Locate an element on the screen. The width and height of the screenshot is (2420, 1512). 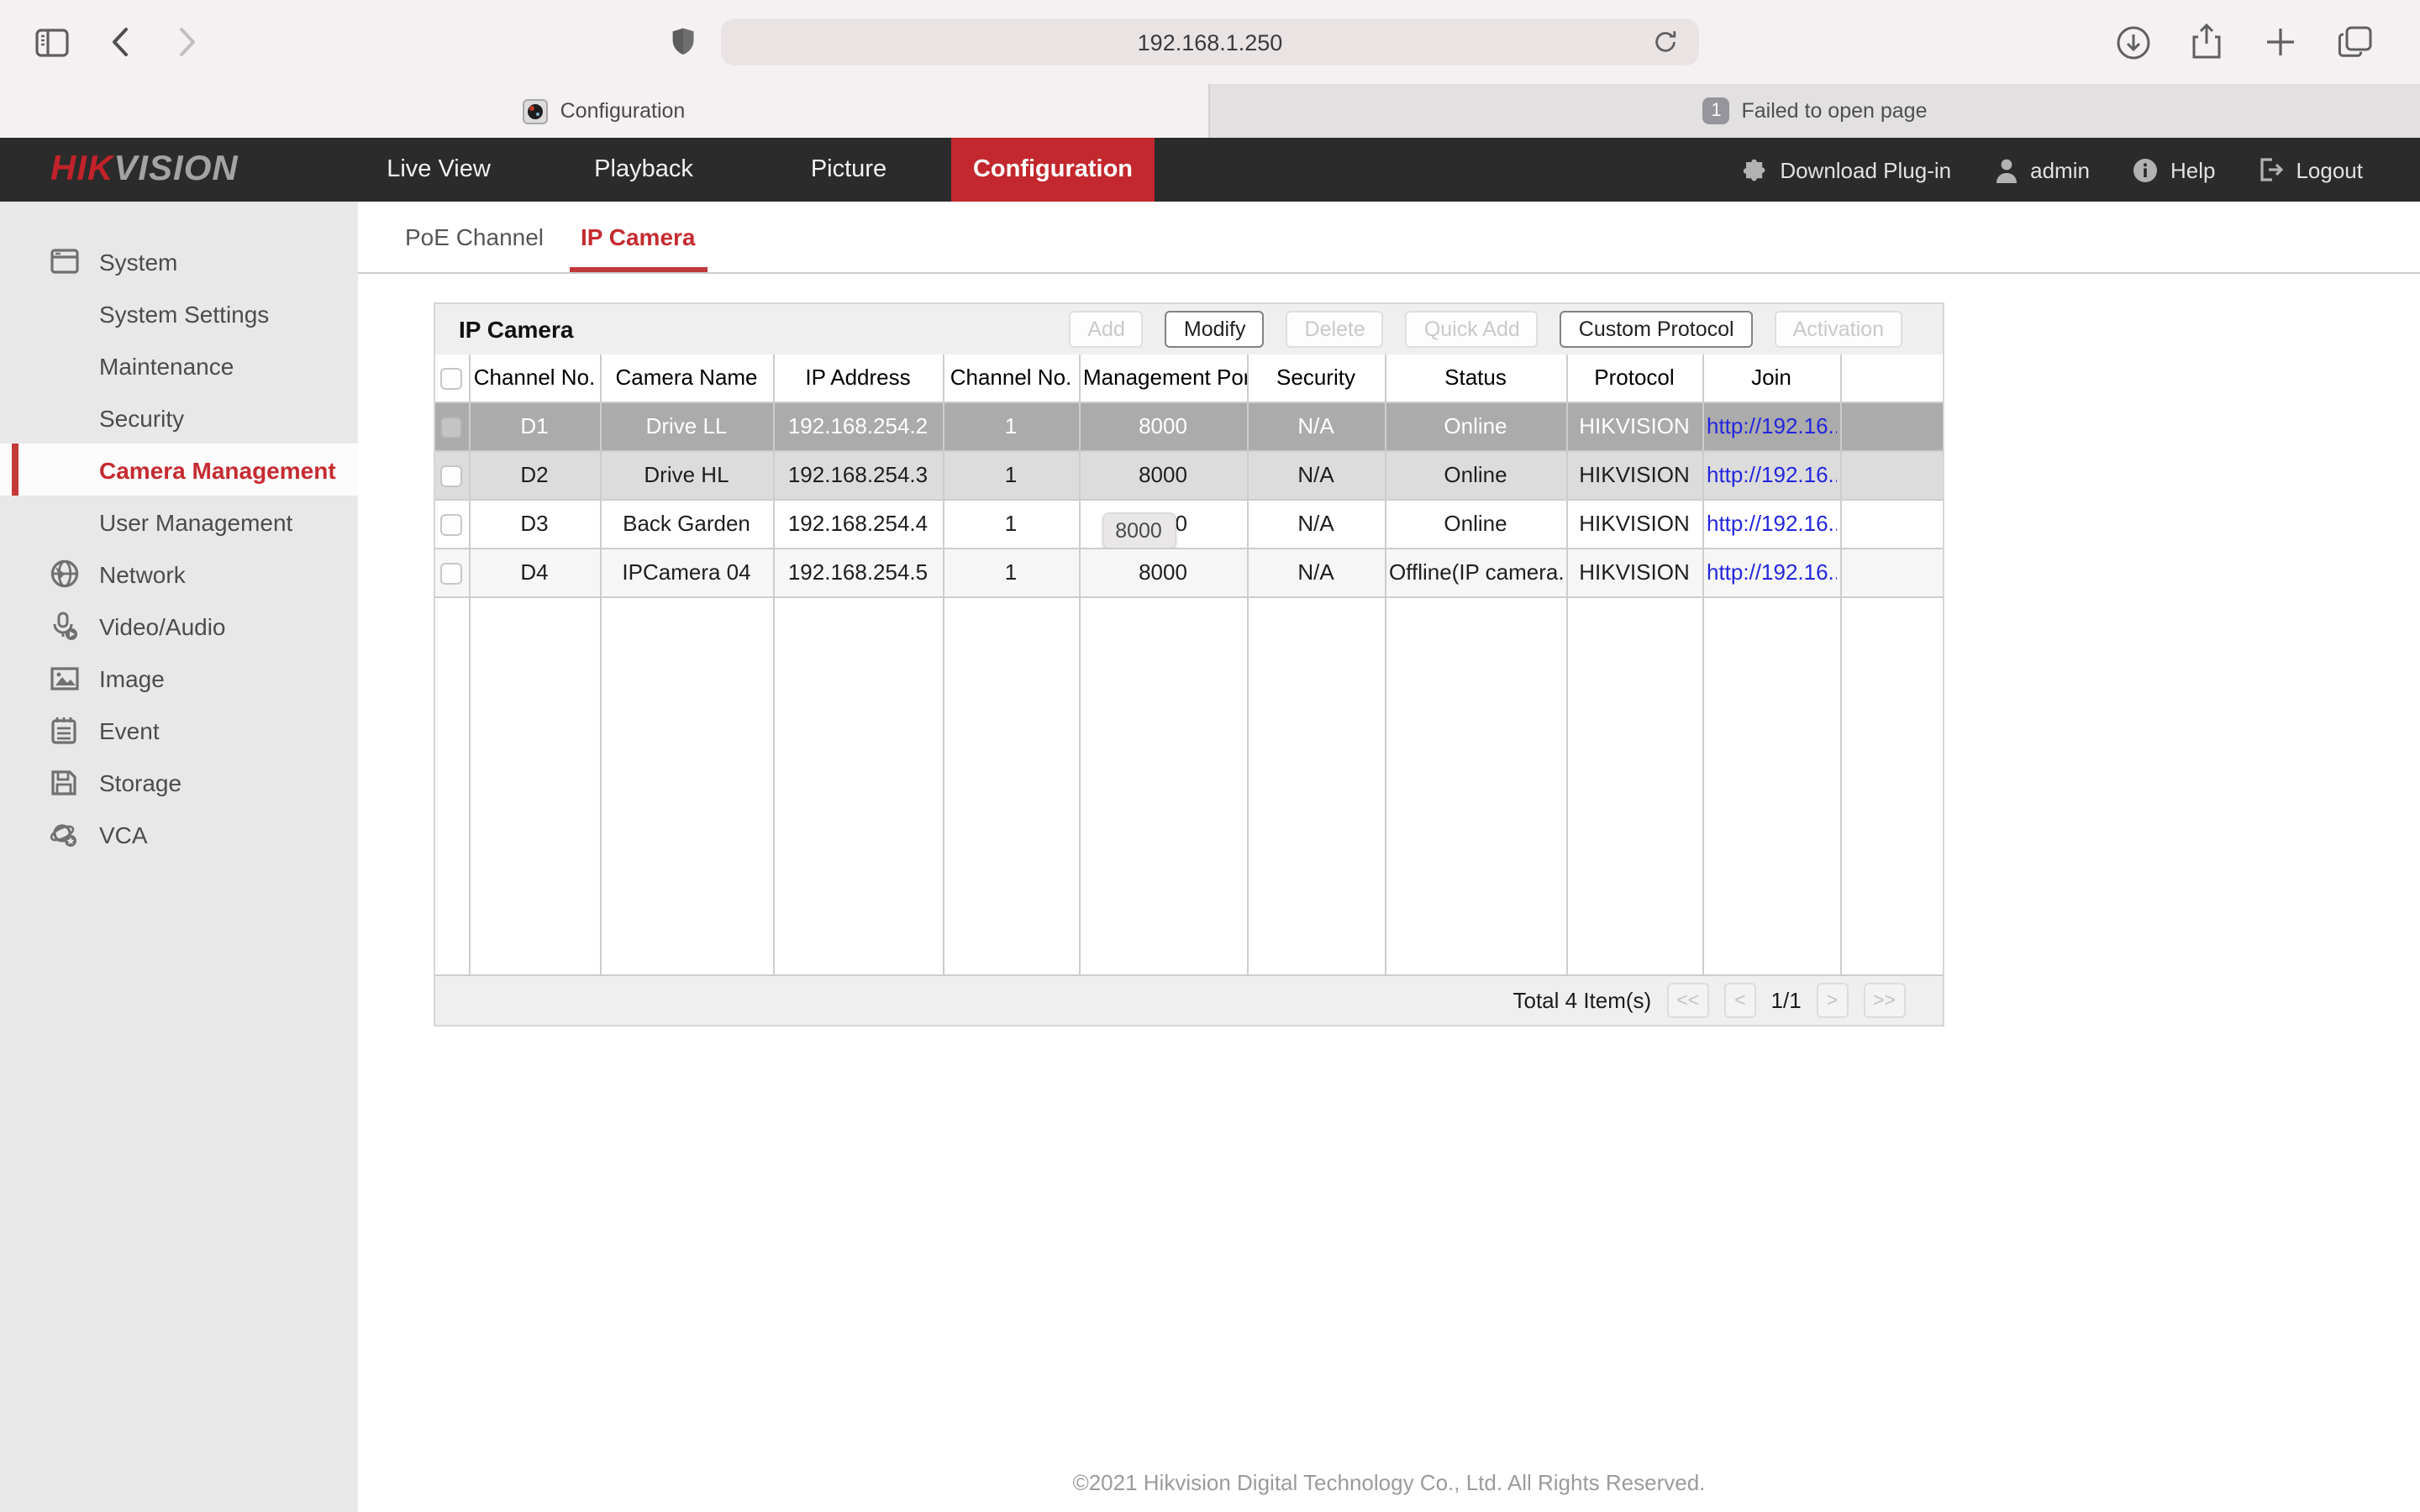
back-button-icon is located at coordinates (120, 42).